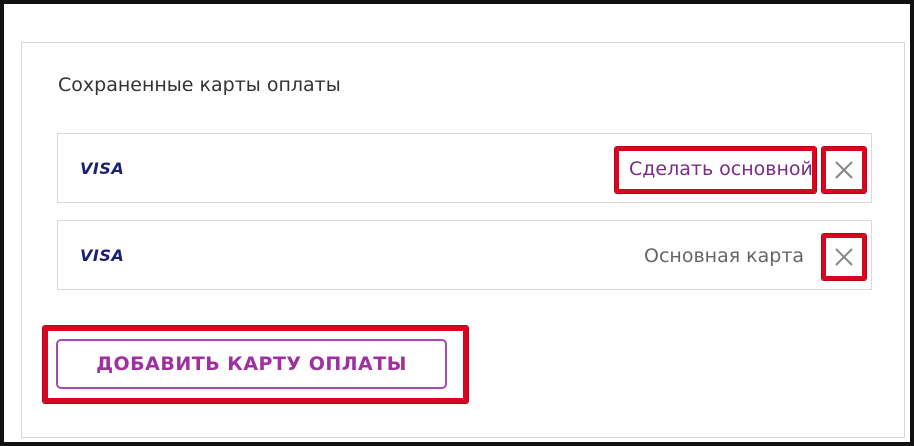 This screenshot has width=914, height=446. What do you see at coordinates (199, 85) in the screenshot?
I see `section-title: Сохраненные карты оплаты` at bounding box center [199, 85].